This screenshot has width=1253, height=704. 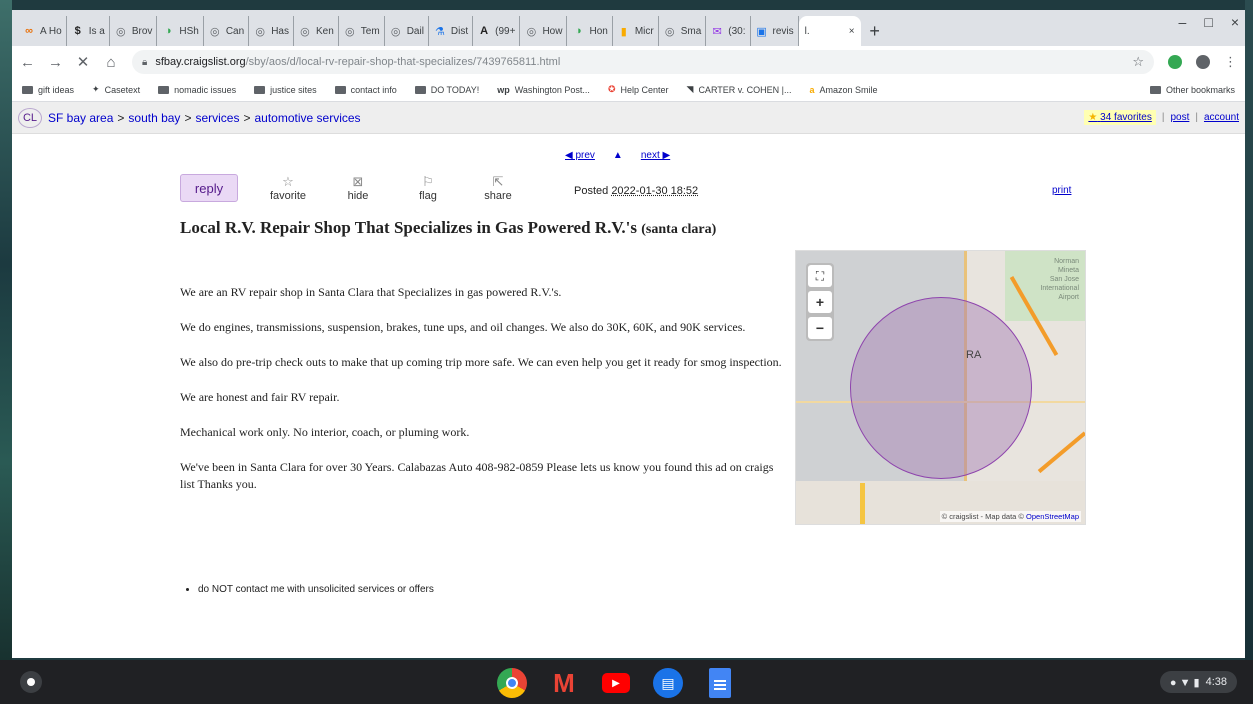 I want to click on post-link: post, so click(x=1179, y=117).